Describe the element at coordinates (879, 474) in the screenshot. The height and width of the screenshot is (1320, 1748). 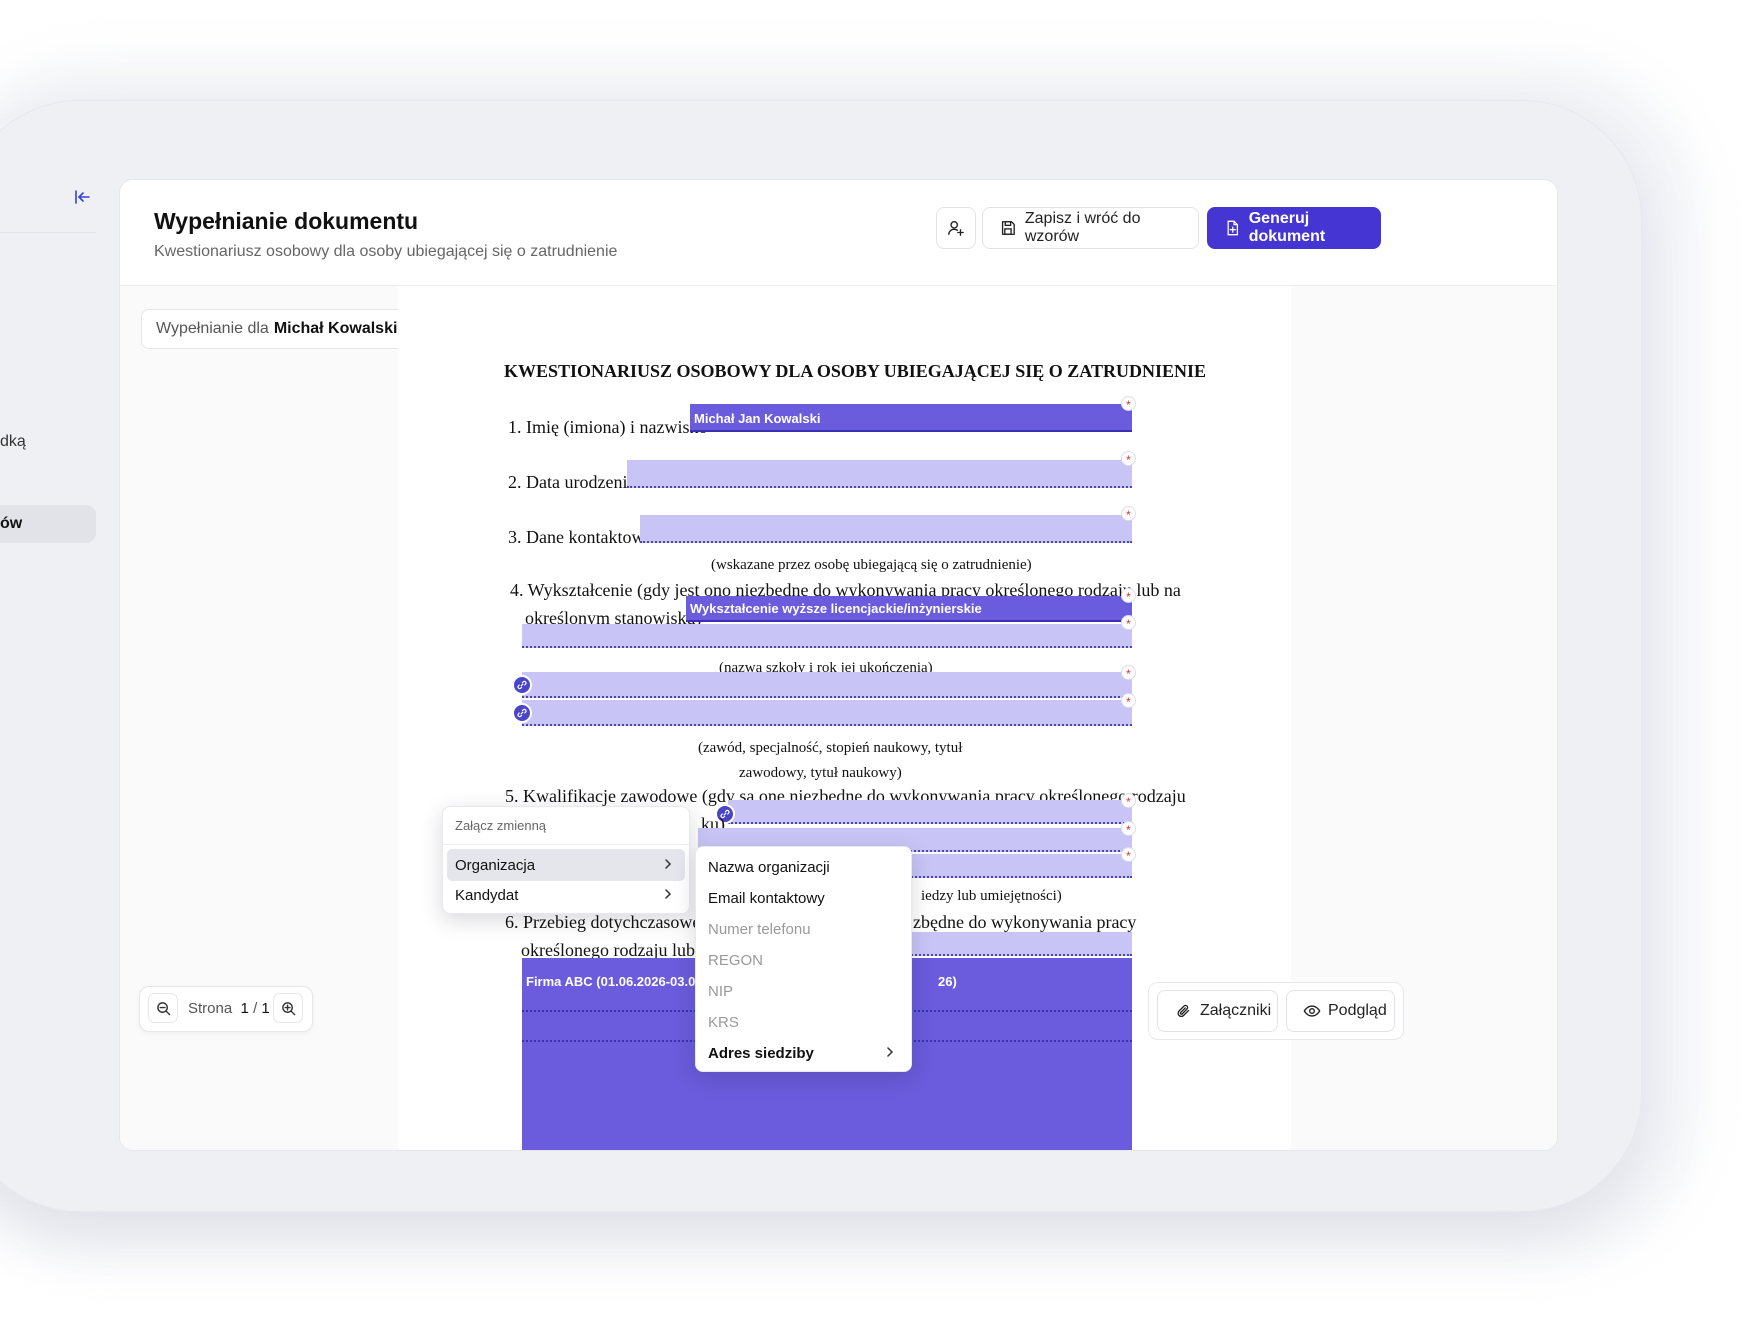
I see `field-birth-date` at that location.